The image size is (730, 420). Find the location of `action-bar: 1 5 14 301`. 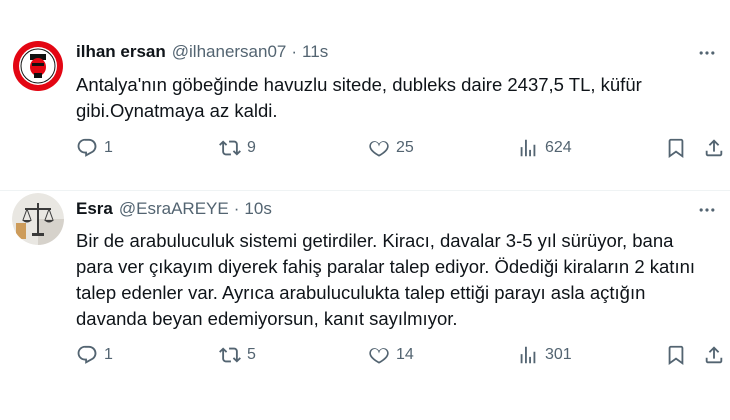

action-bar: 1 5 14 301 is located at coordinates (401, 355).